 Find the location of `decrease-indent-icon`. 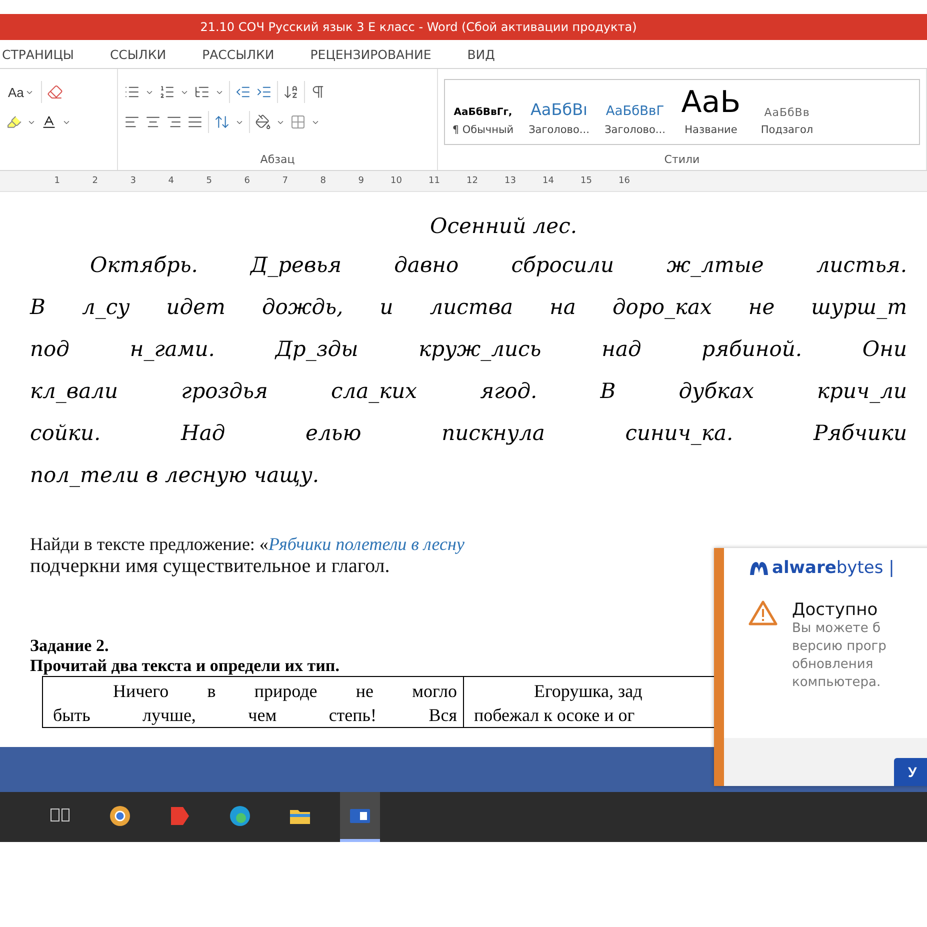

decrease-indent-icon is located at coordinates (243, 92).